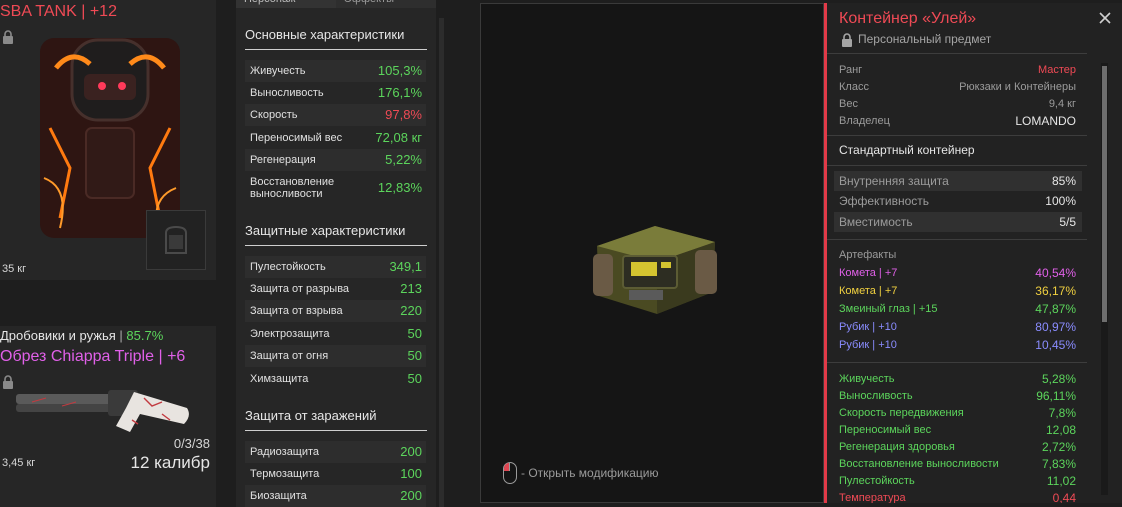 This screenshot has width=1122, height=507. What do you see at coordinates (1058, 379) in the screenshot?
I see `bonus-value: 5,28%` at bounding box center [1058, 379].